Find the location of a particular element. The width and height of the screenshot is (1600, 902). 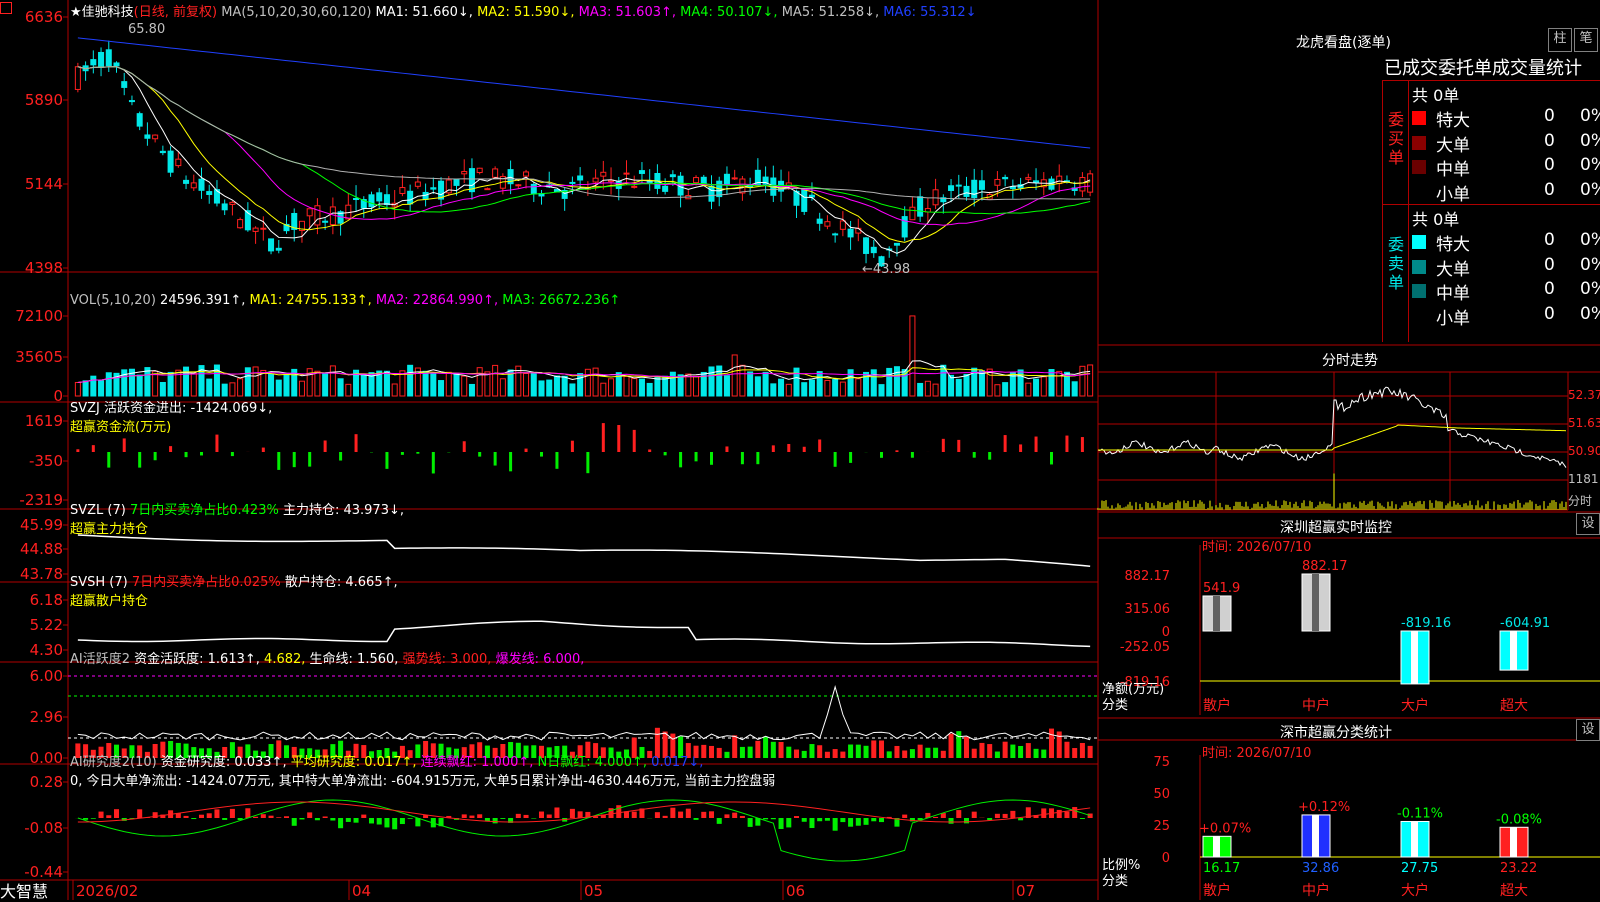

ma-value-5: MA5: 51.258↓, is located at coordinates (829, 12).